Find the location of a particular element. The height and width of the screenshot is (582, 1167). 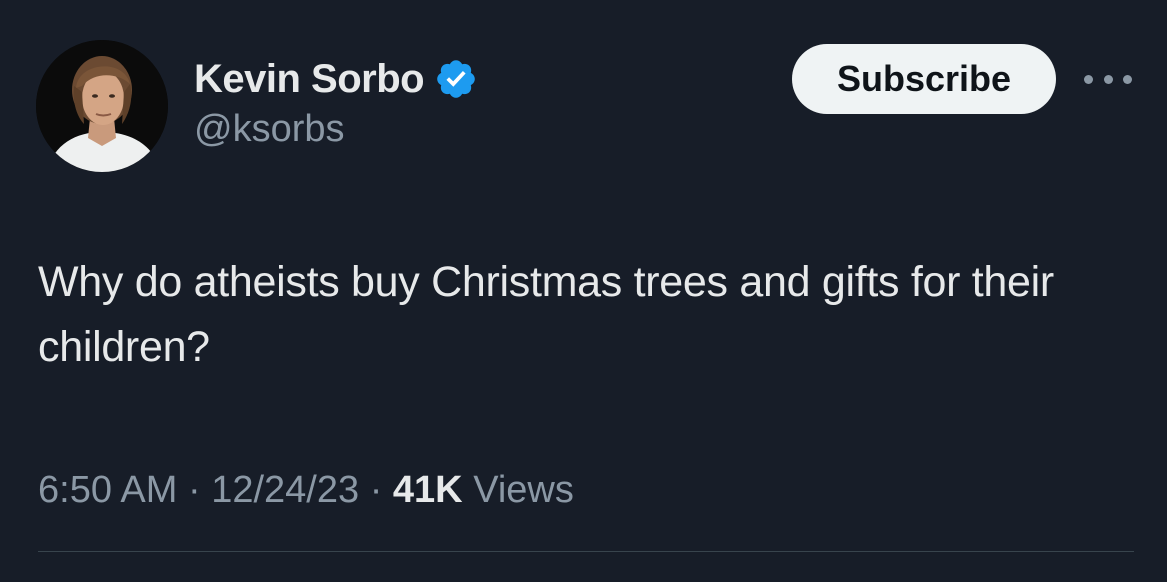

divider is located at coordinates (586, 551).